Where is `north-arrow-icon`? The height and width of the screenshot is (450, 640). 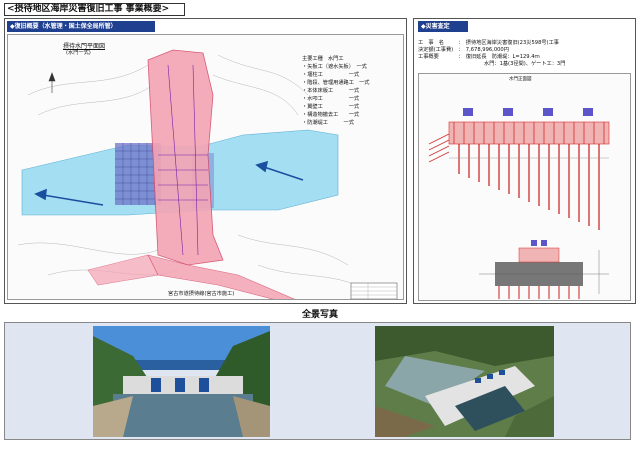
north-arrow-icon is located at coordinates (52, 82).